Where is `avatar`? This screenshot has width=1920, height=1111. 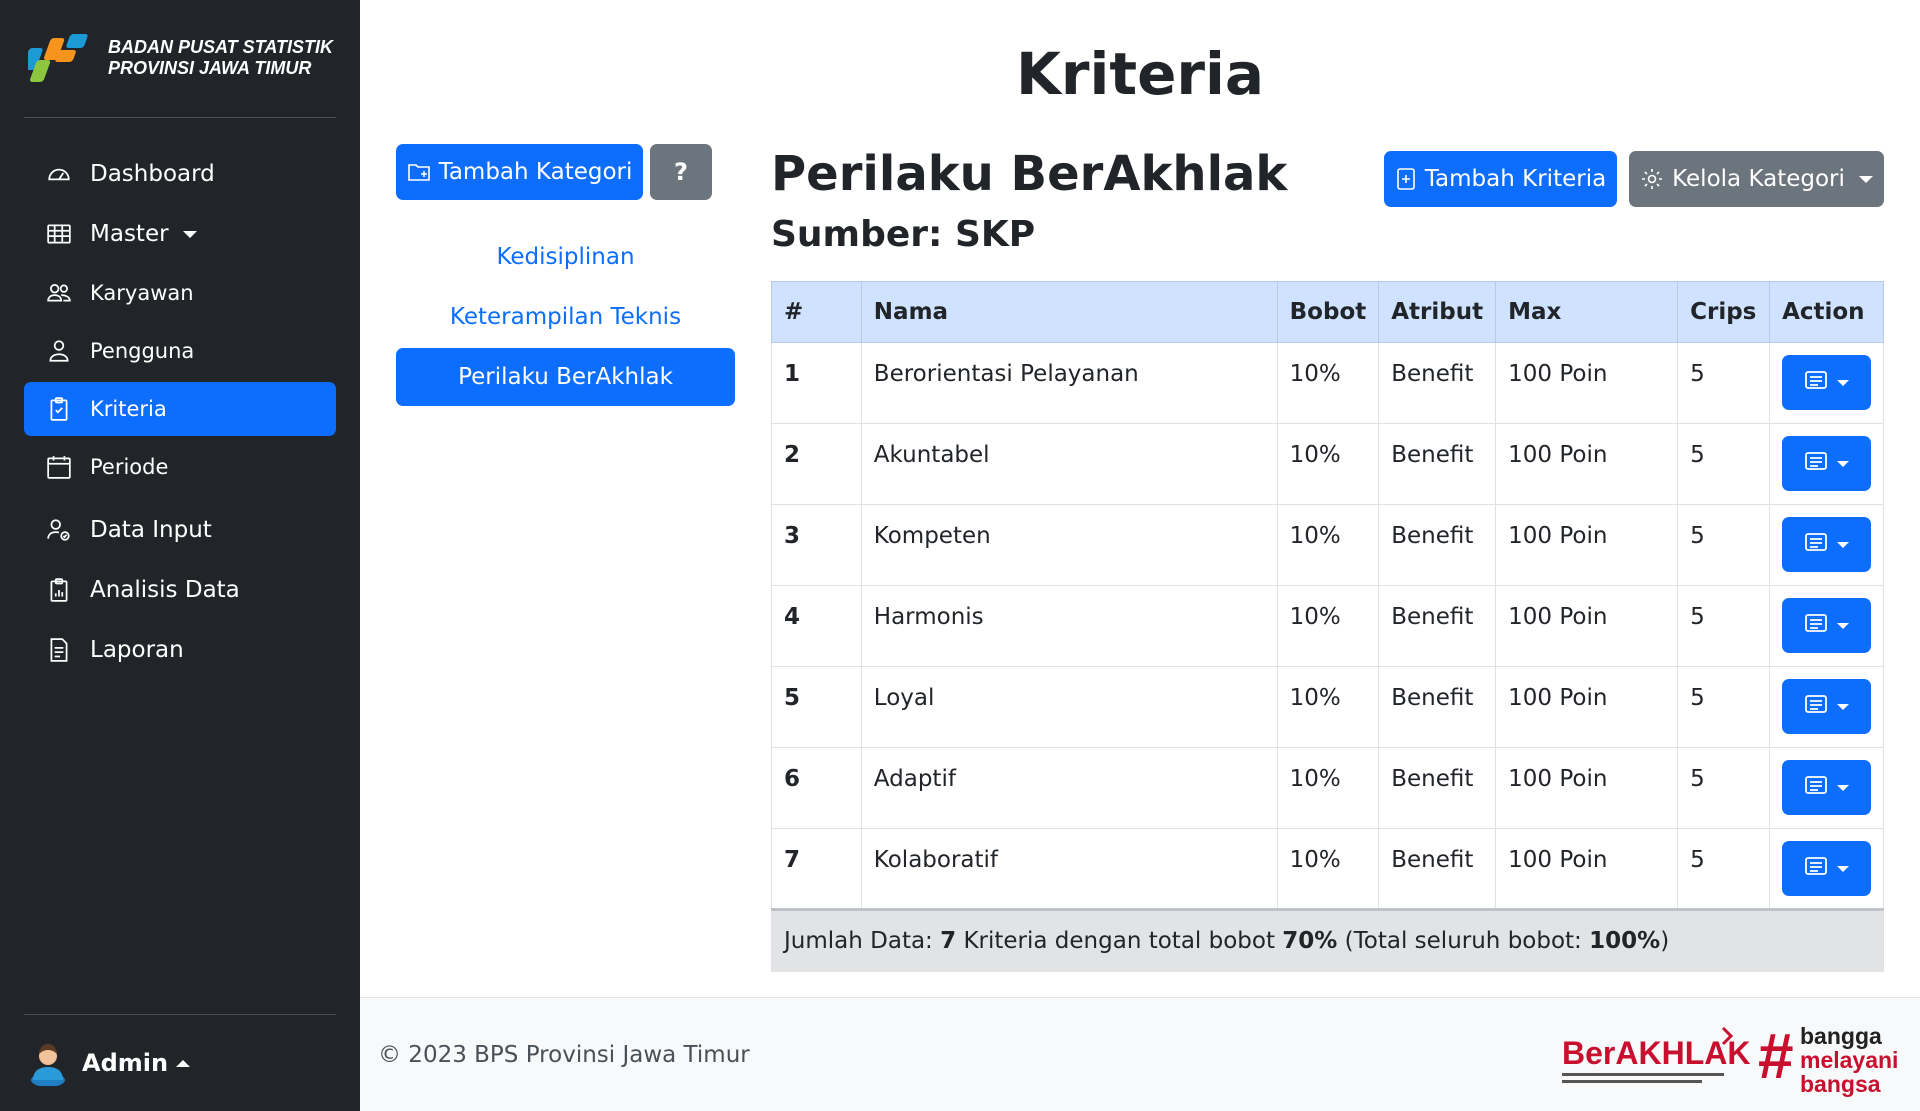 avatar is located at coordinates (48, 1065).